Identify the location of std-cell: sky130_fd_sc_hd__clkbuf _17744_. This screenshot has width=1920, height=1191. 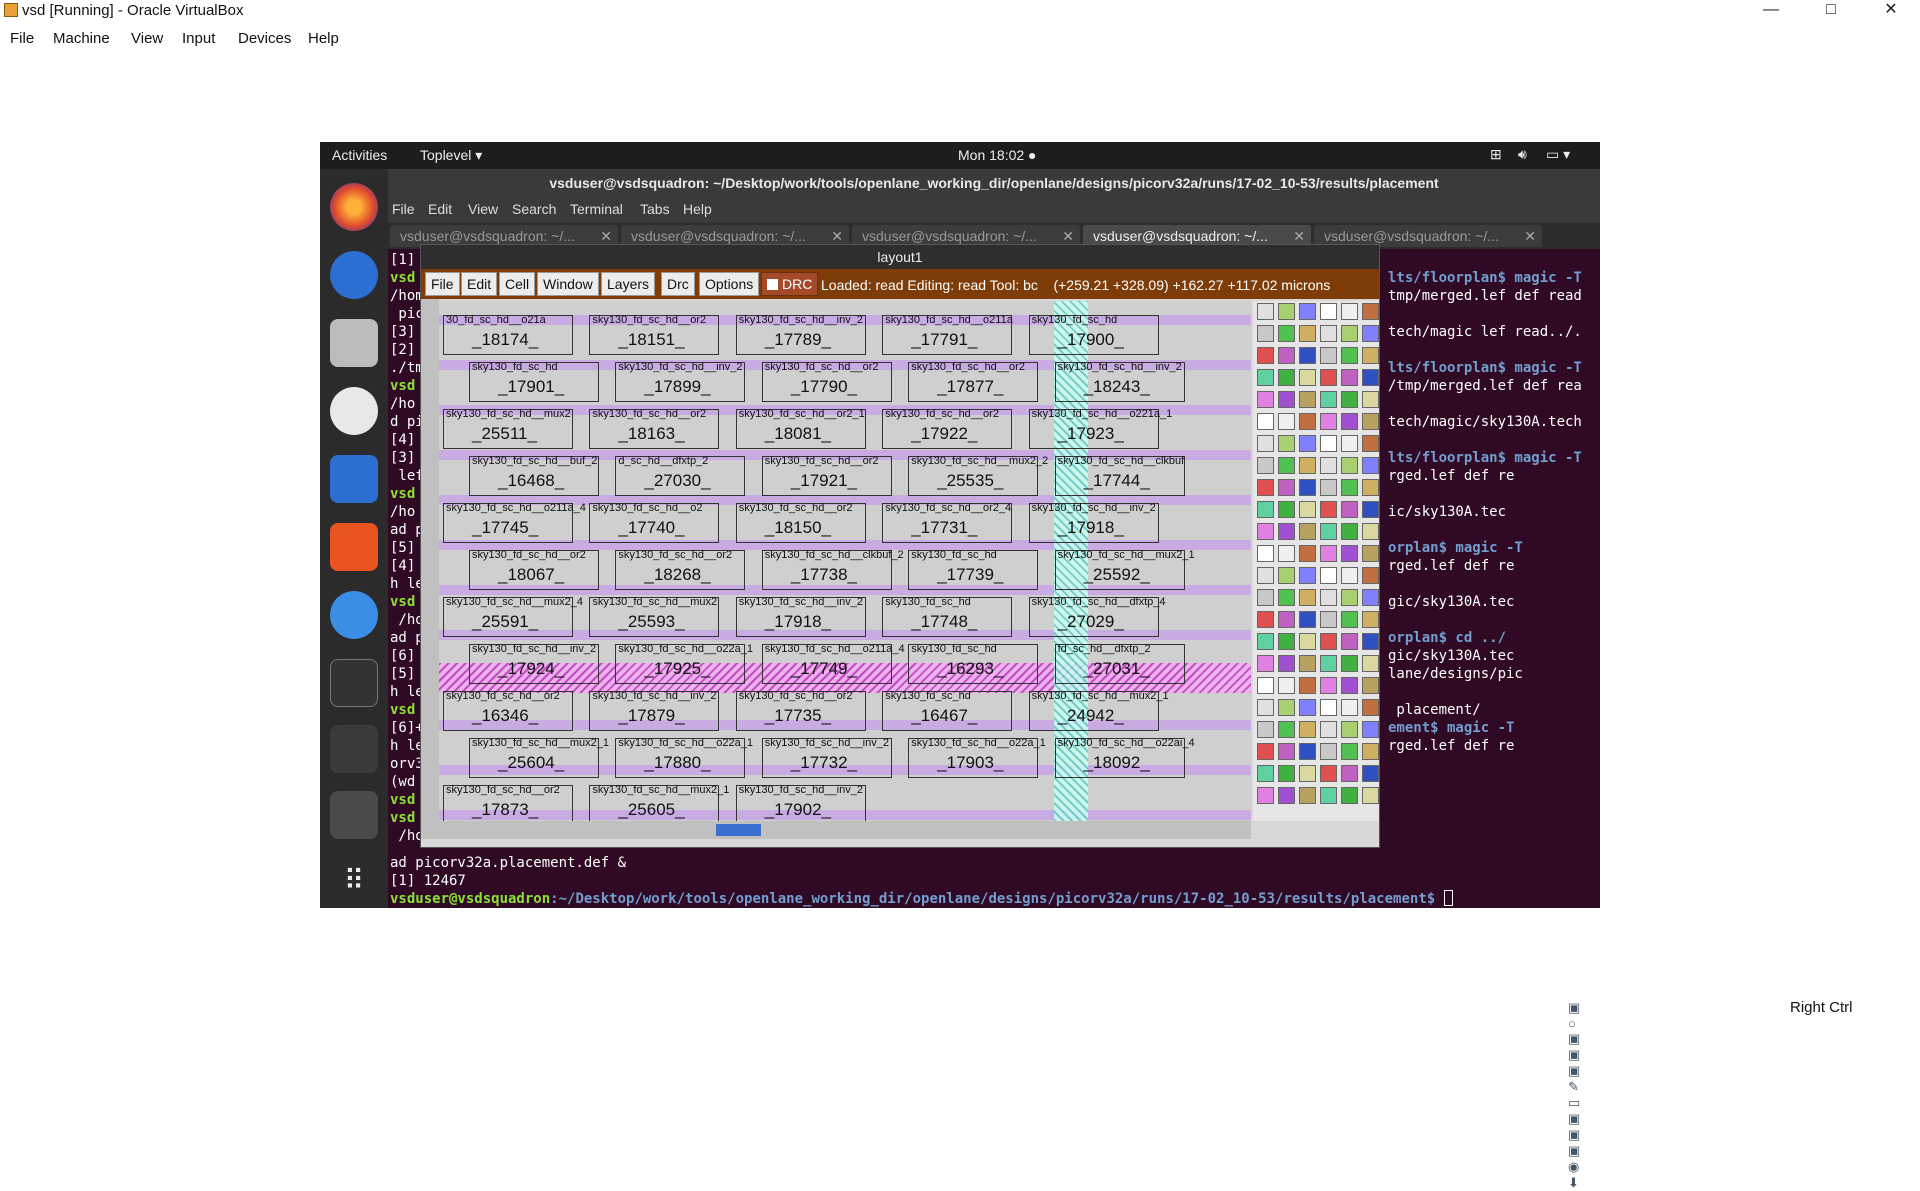
(1119, 475).